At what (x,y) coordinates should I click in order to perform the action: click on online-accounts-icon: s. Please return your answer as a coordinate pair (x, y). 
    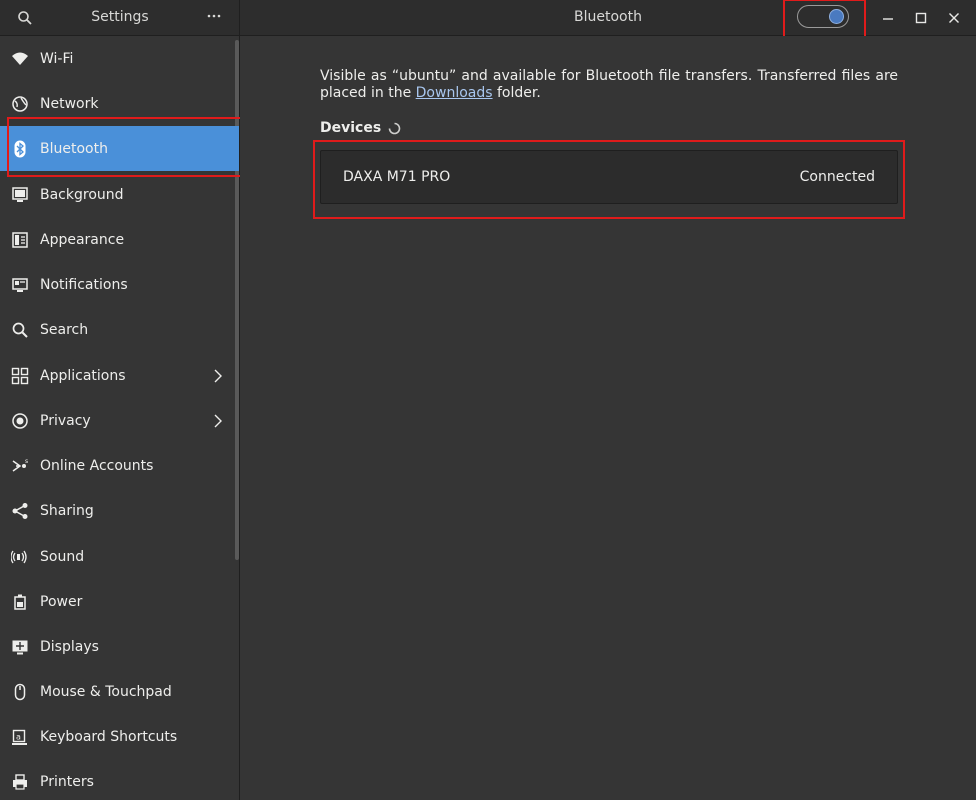
    Looking at the image, I should click on (20, 466).